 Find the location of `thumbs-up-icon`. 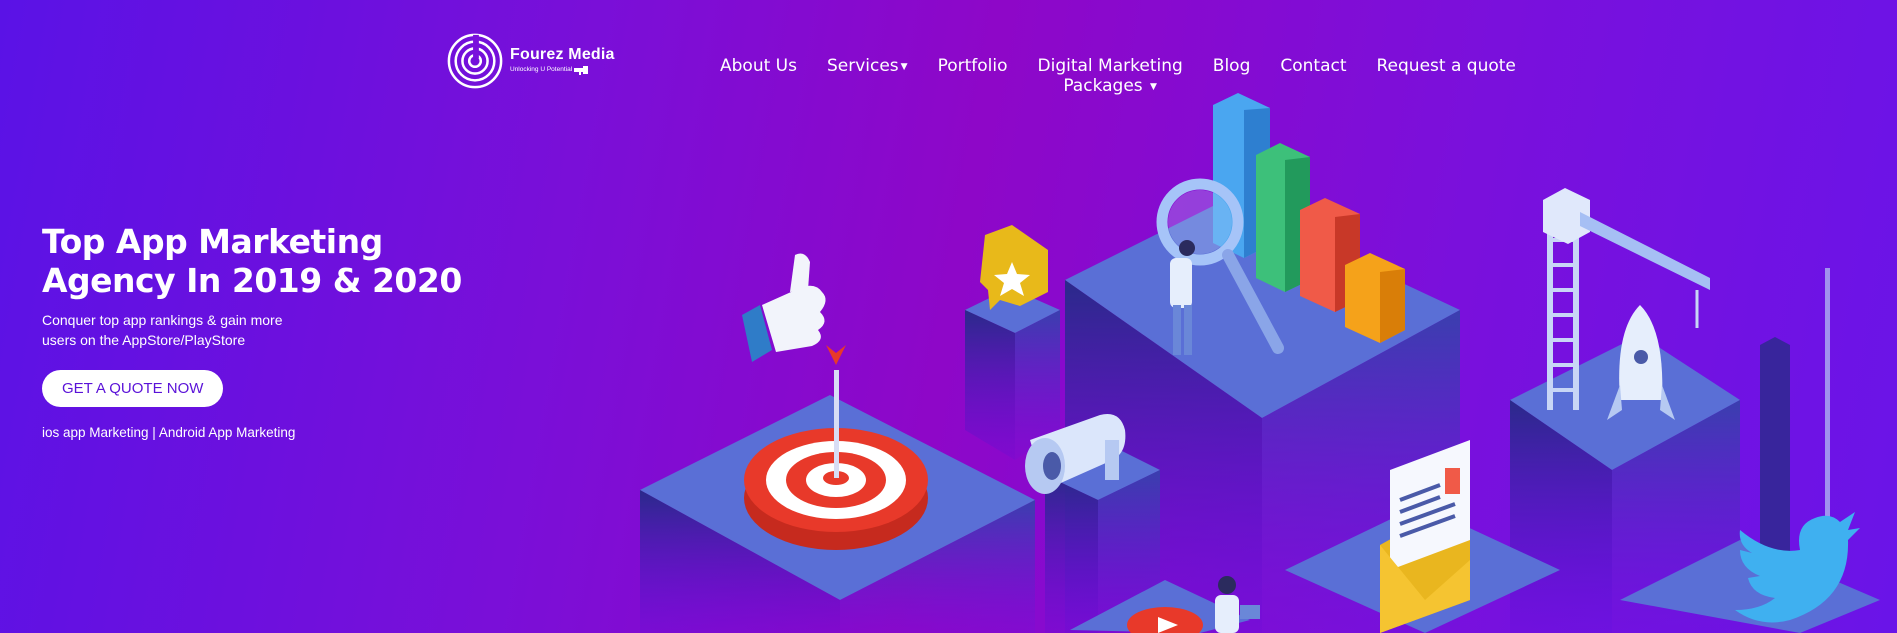

thumbs-up-icon is located at coordinates (784, 307).